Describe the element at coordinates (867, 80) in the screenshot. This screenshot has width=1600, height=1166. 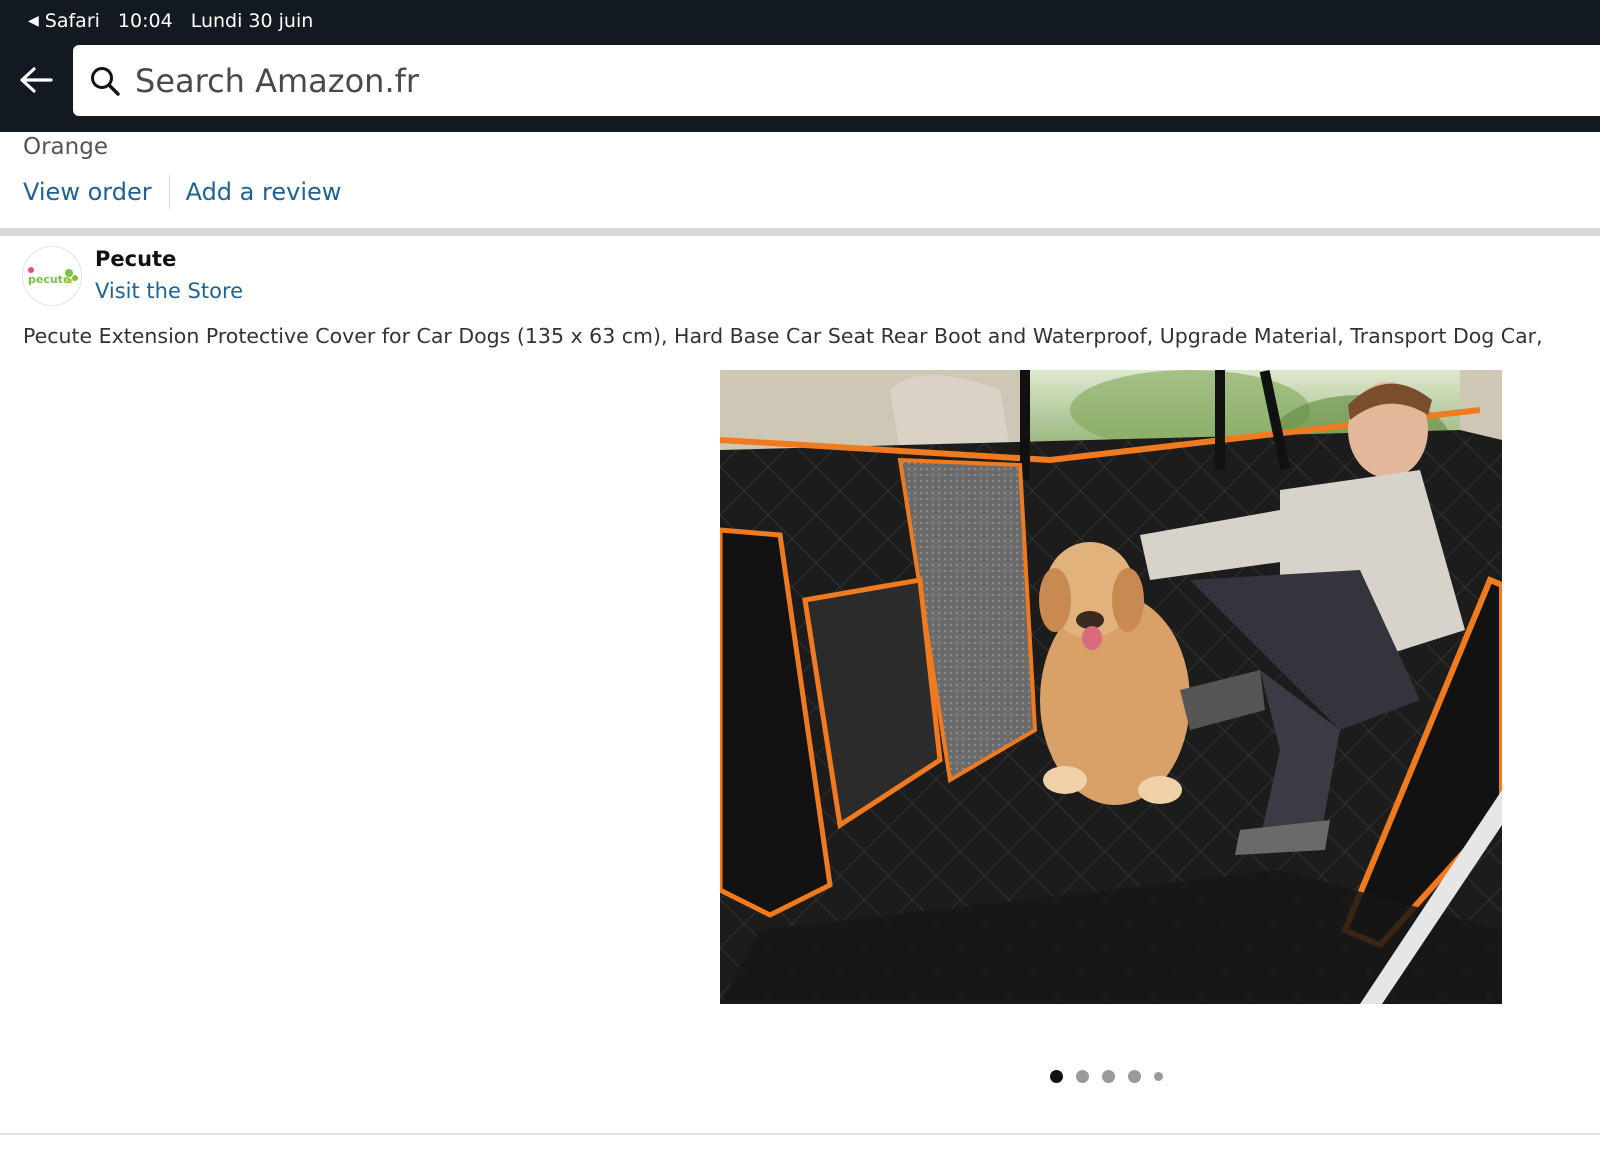
I see `search-input` at that location.